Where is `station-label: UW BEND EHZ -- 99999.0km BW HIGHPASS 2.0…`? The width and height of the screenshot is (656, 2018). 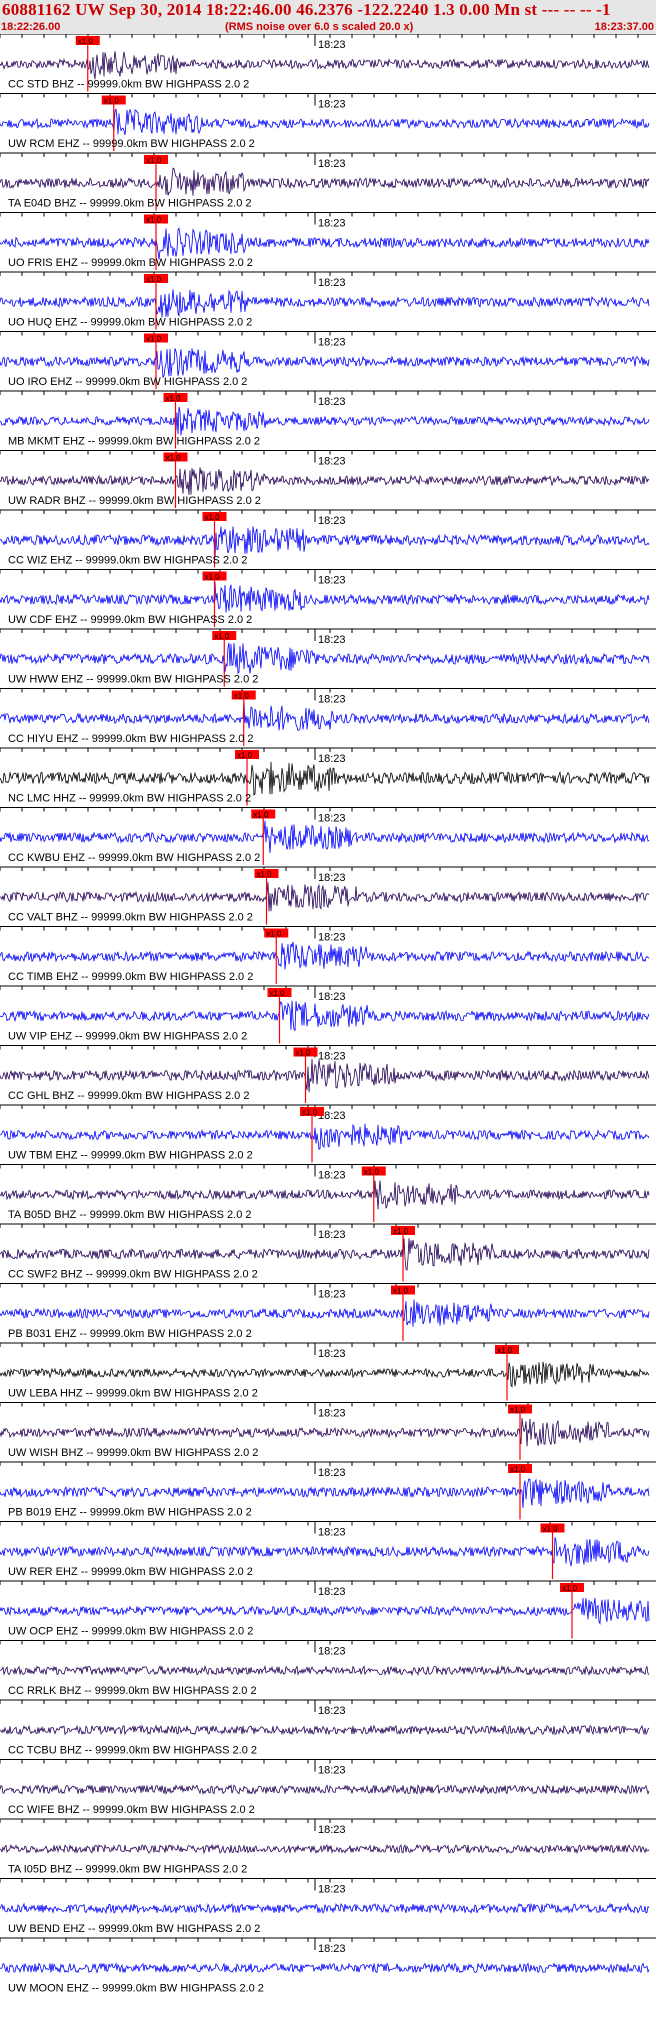
station-label: UW BEND EHZ -- 99999.0km BW HIGHPASS 2.0… is located at coordinates (134, 1929).